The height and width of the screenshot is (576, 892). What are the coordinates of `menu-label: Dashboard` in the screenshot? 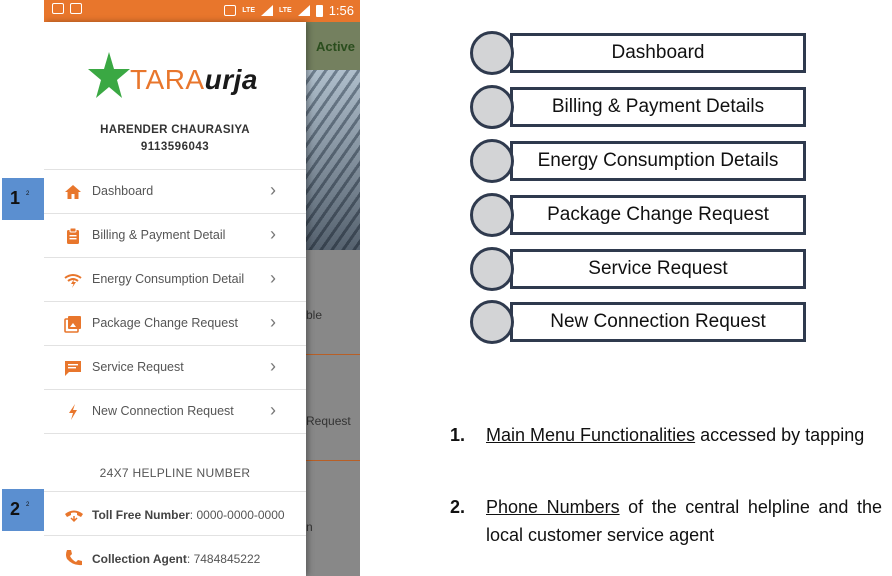 It's located at (123, 191).